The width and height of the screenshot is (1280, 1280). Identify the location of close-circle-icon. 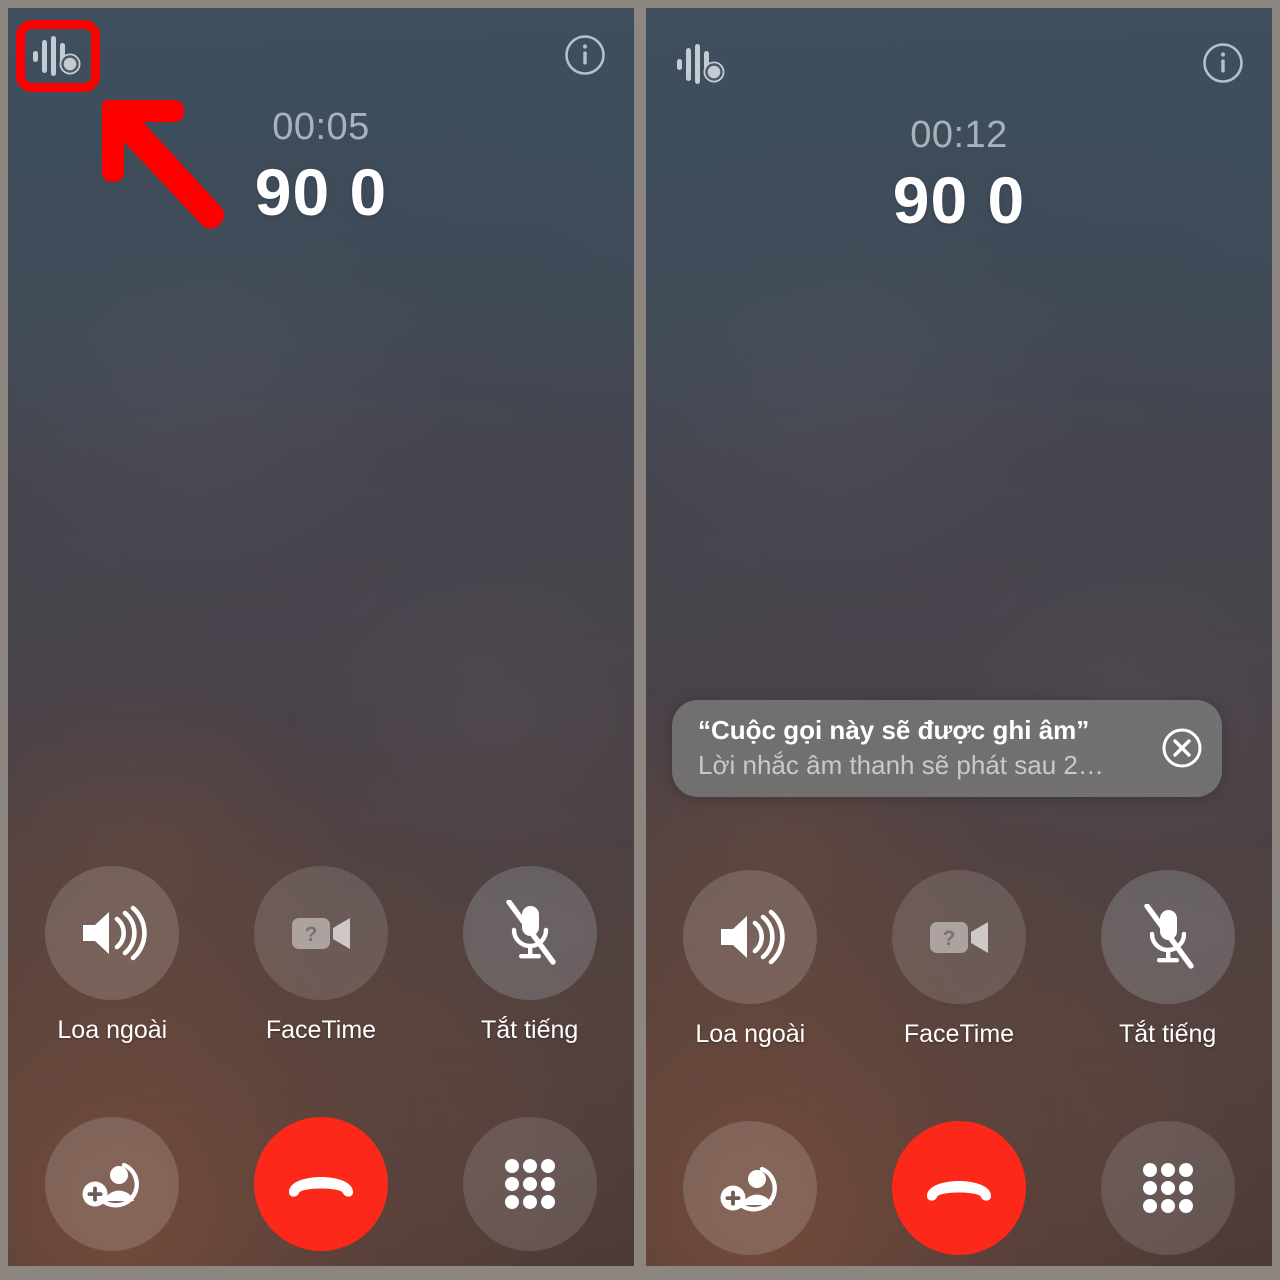
(1182, 748).